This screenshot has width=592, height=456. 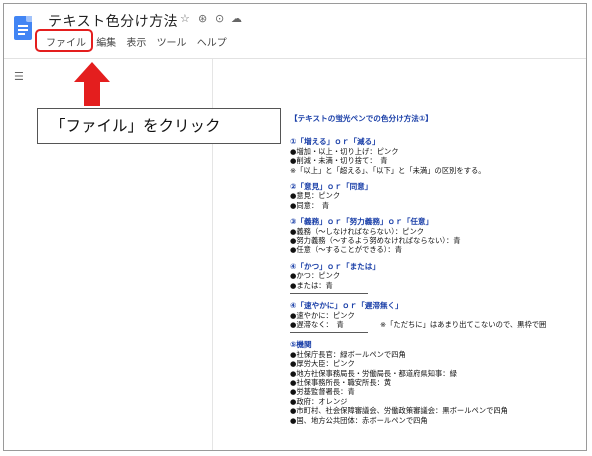 I want to click on outline-icon: ☰, so click(x=19, y=76).